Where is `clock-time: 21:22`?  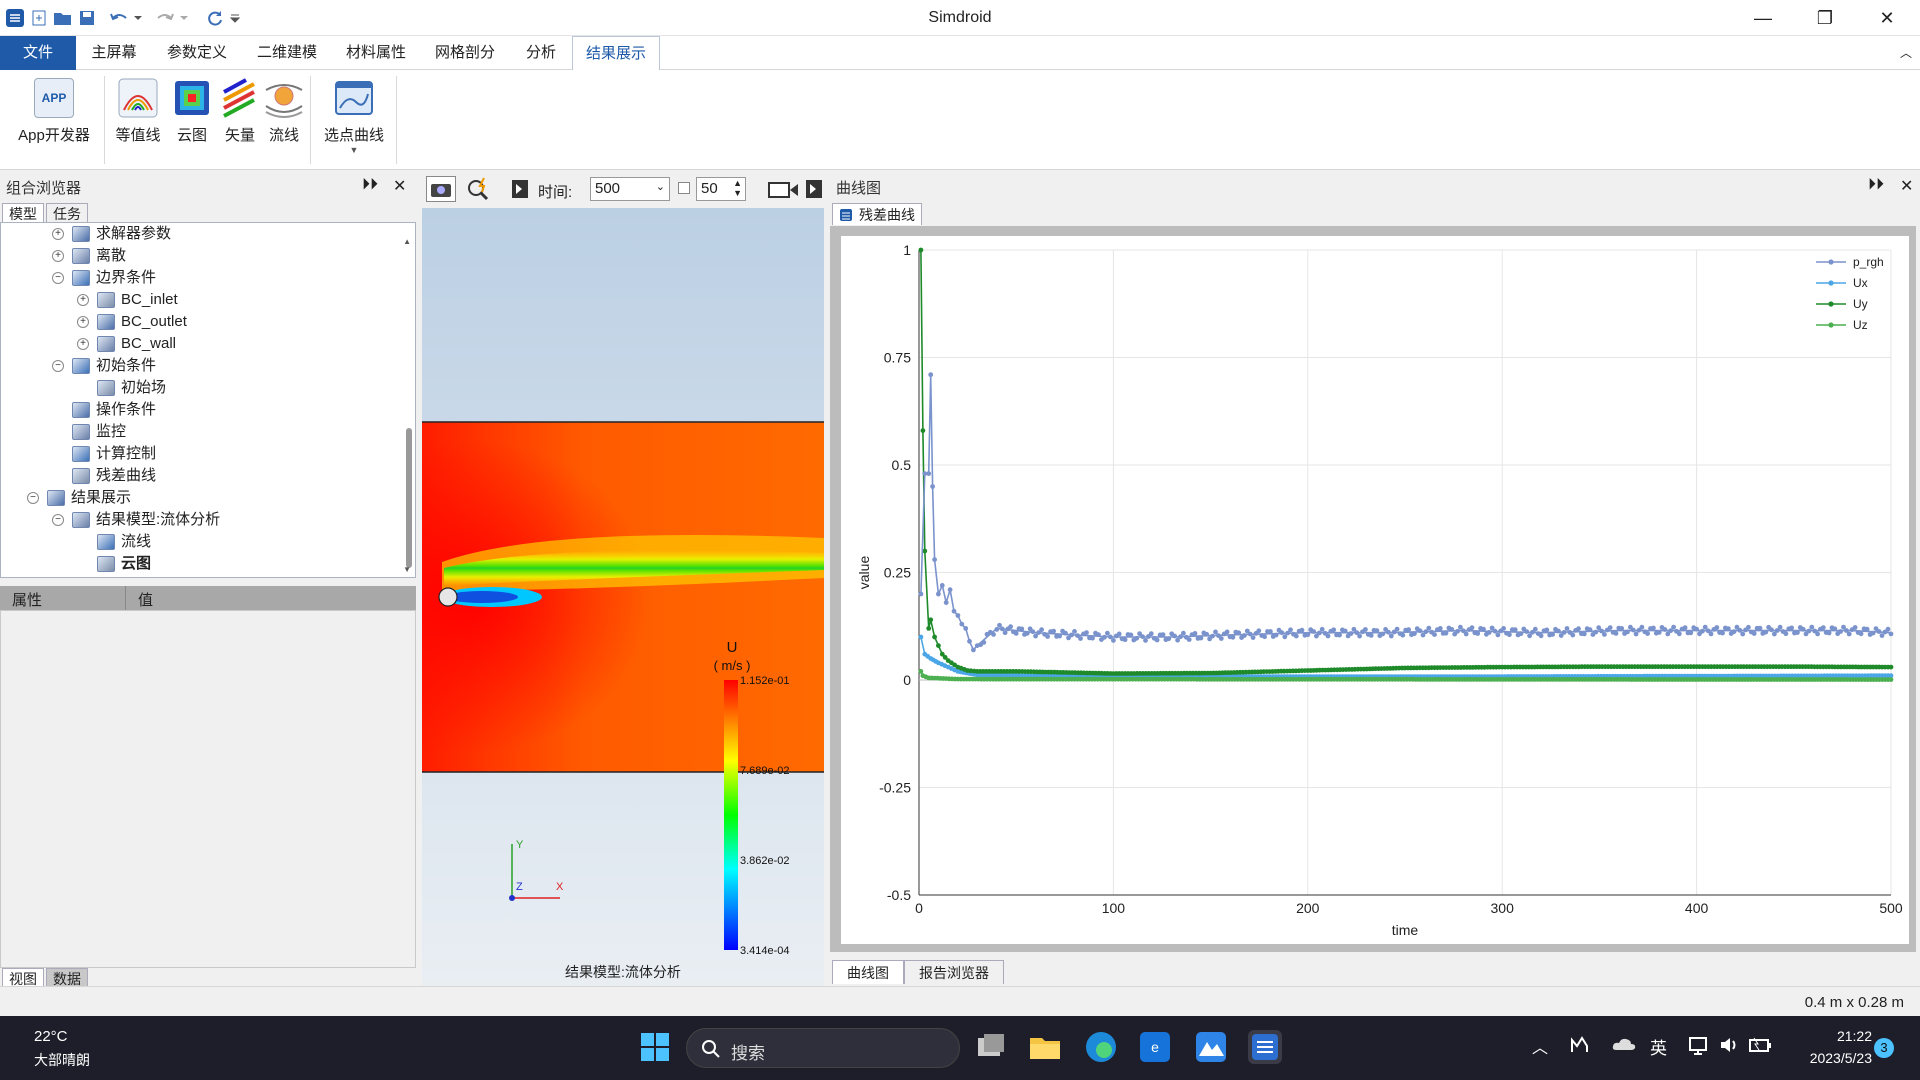
clock-time: 21:22 is located at coordinates (1832, 1036).